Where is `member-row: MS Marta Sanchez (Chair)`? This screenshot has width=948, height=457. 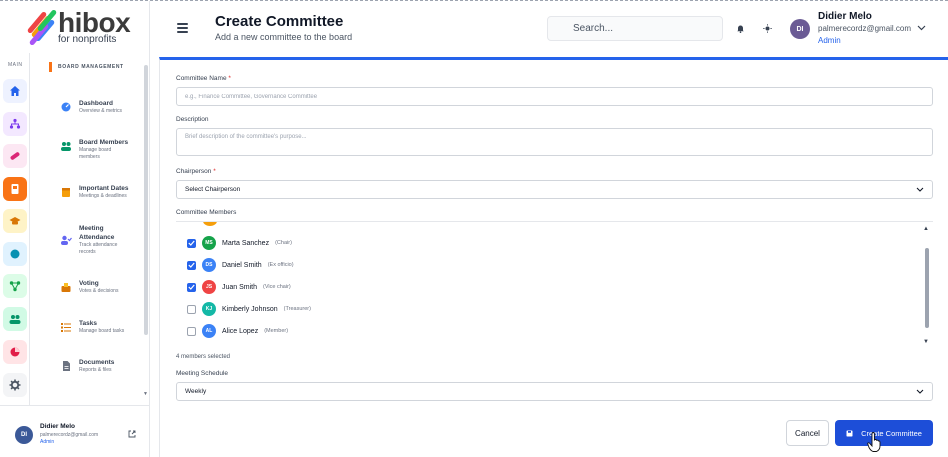
member-row: MS Marta Sanchez (Chair) is located at coordinates (239, 243).